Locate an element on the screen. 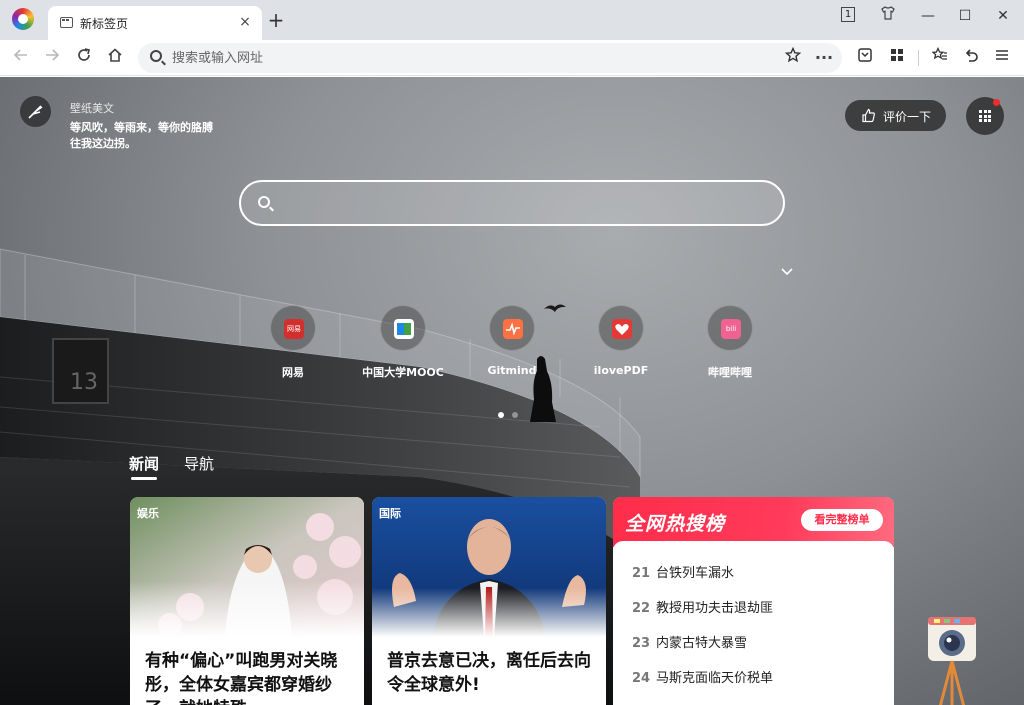  hot-search-item: 22 教授用功夫击退劫匪 is located at coordinates (702, 606).